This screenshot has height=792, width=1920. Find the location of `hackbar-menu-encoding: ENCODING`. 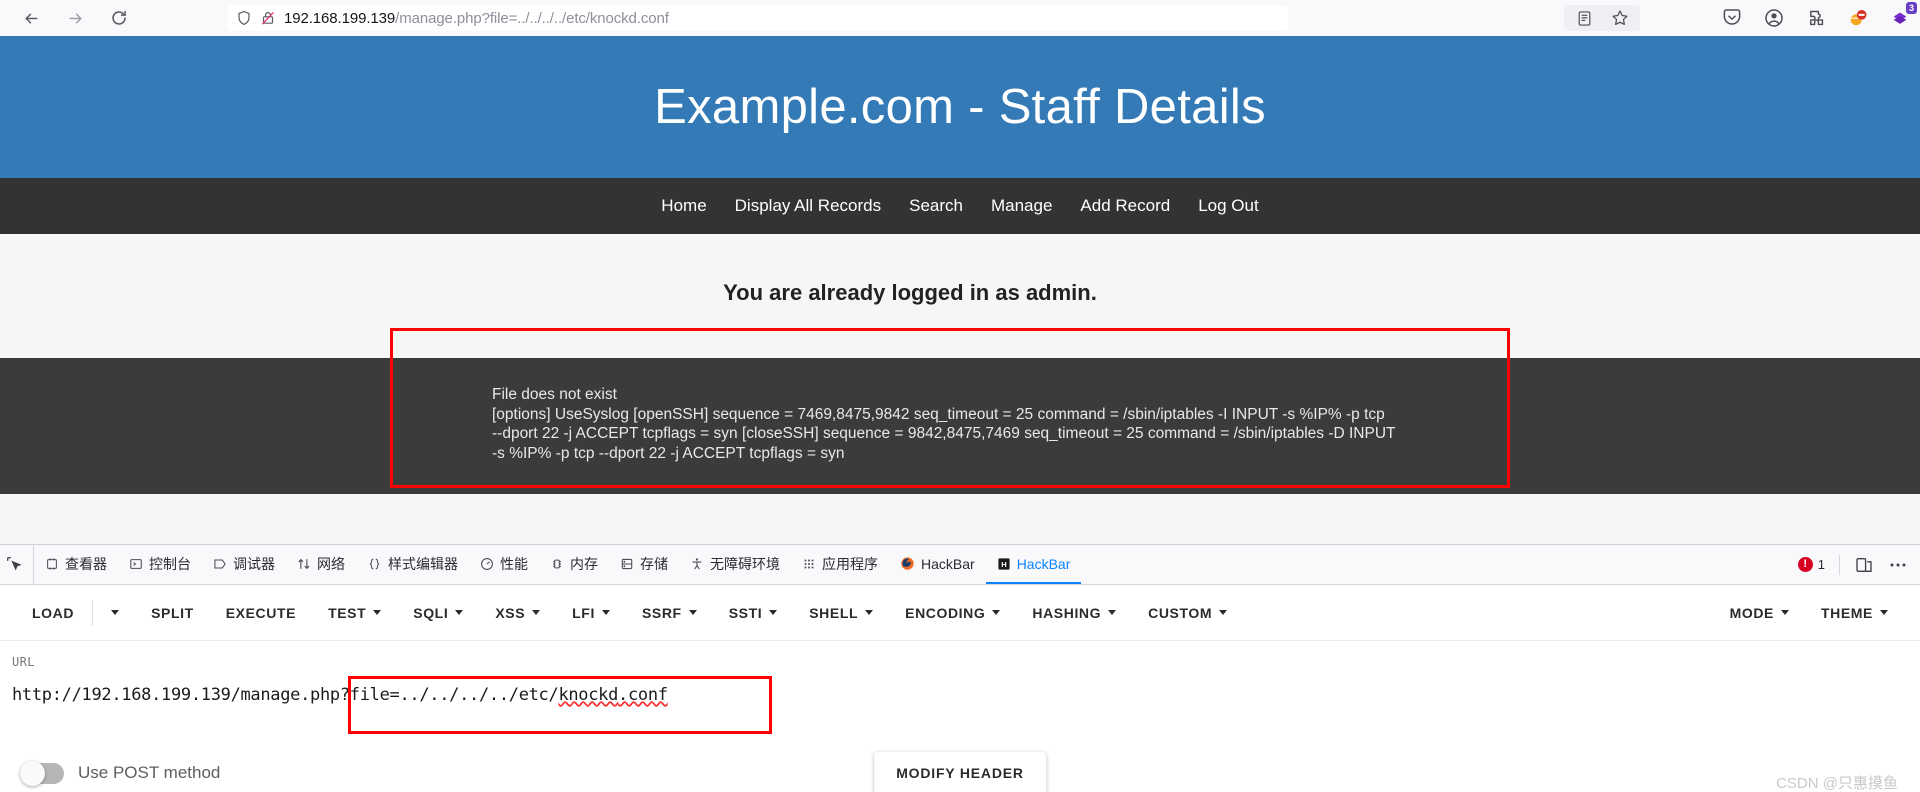

hackbar-menu-encoding: ENCODING is located at coordinates (952, 613).